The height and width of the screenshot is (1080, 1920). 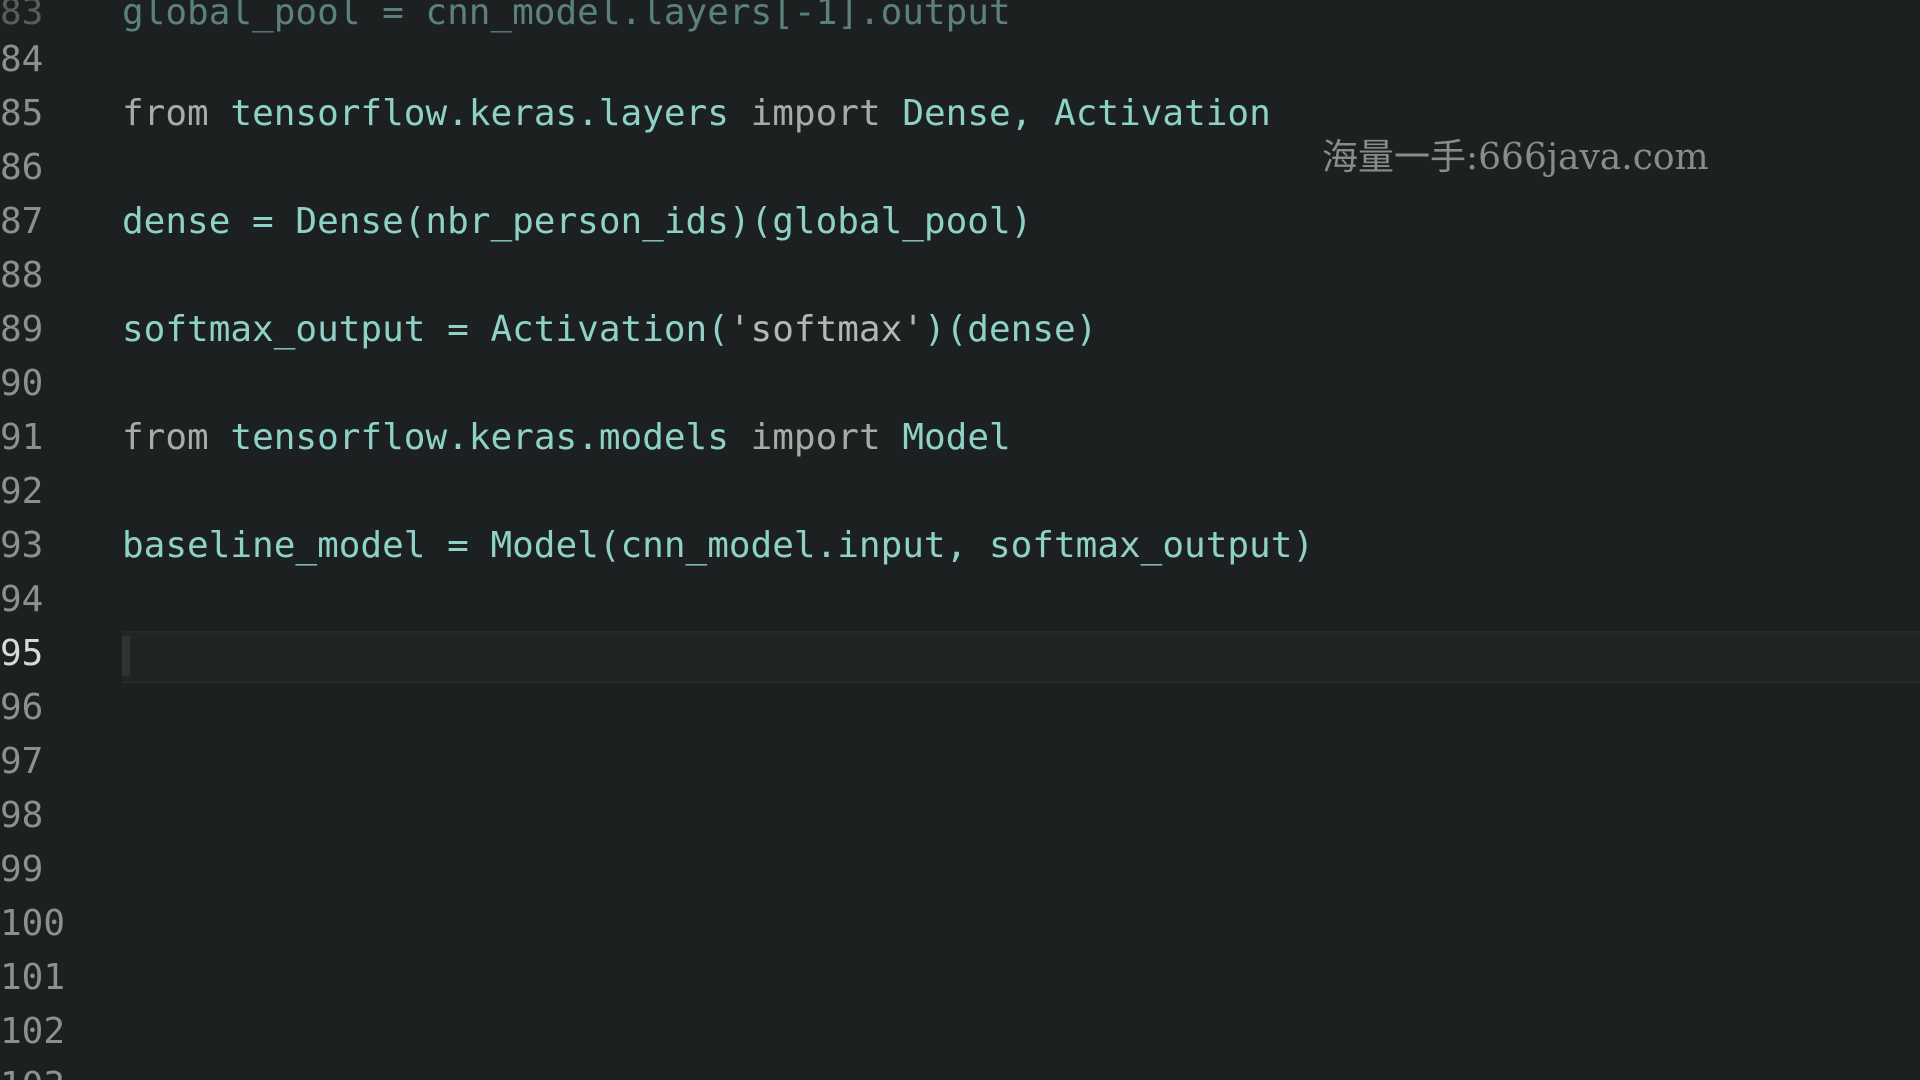 What do you see at coordinates (960, 276) in the screenshot?
I see `code-line-88: 88` at bounding box center [960, 276].